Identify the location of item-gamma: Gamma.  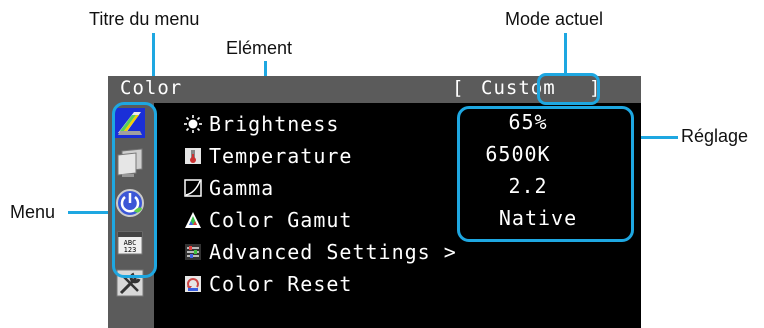
(228, 188).